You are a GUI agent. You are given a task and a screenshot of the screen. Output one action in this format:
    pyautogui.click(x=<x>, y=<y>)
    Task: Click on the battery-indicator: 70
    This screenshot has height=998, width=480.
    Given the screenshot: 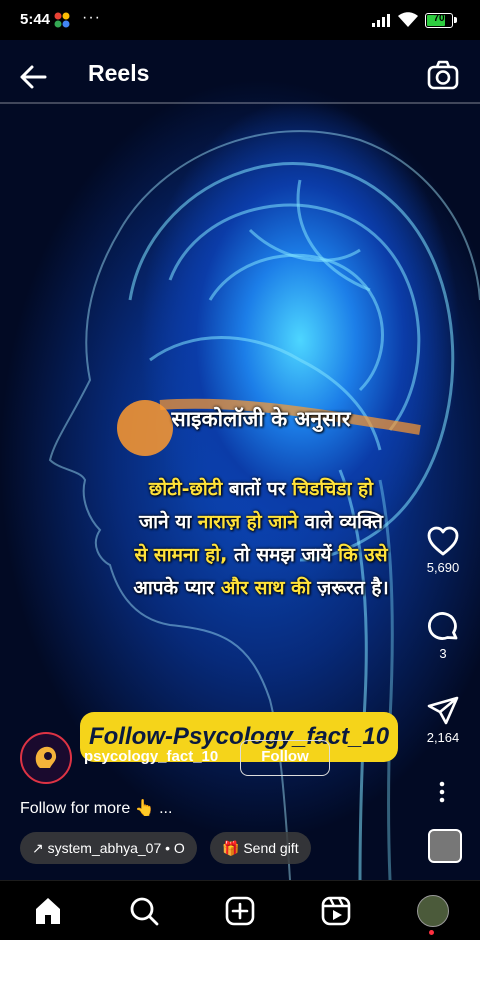 What is the action you would take?
    pyautogui.click(x=441, y=20)
    